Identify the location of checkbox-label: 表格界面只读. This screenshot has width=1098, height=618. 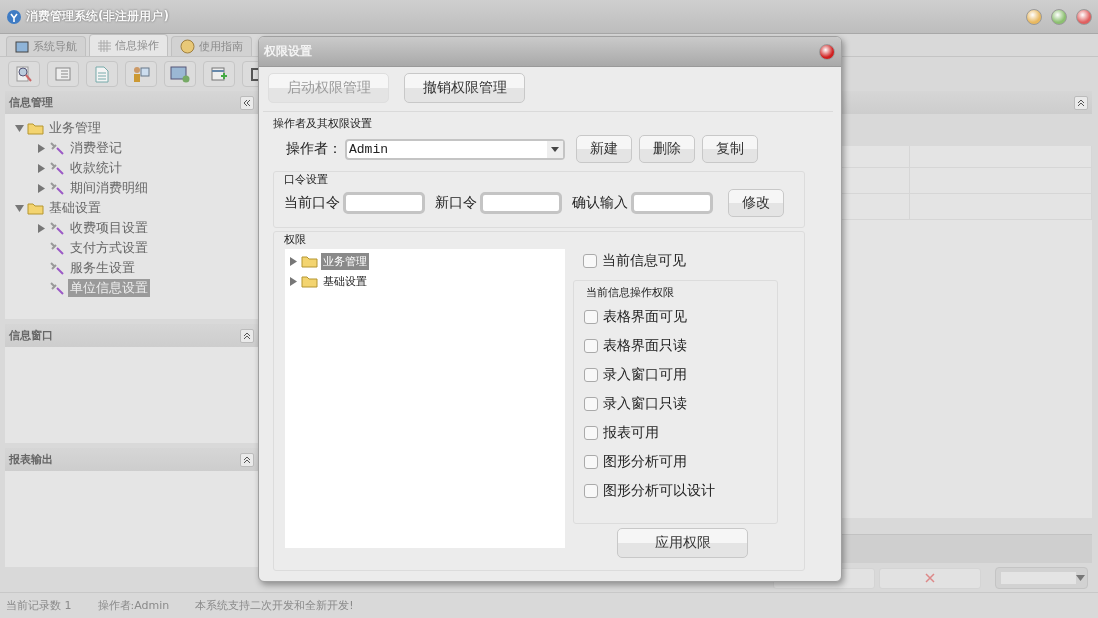
(645, 346).